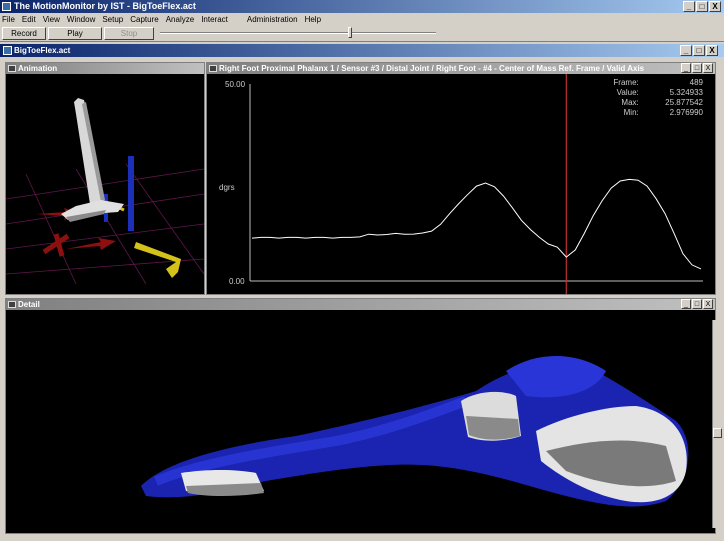 The width and height of the screenshot is (724, 541). Describe the element at coordinates (29, 19) in the screenshot. I see `menu-edit: Edit` at that location.